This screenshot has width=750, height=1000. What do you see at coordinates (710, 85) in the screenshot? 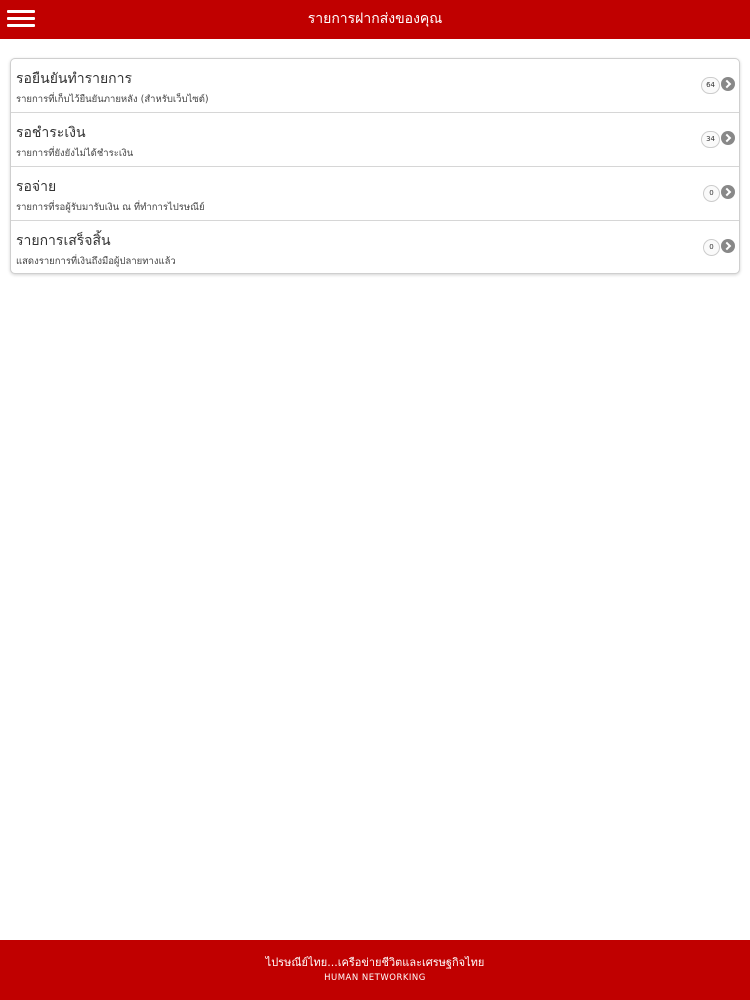
I see `count-badge: 64` at bounding box center [710, 85].